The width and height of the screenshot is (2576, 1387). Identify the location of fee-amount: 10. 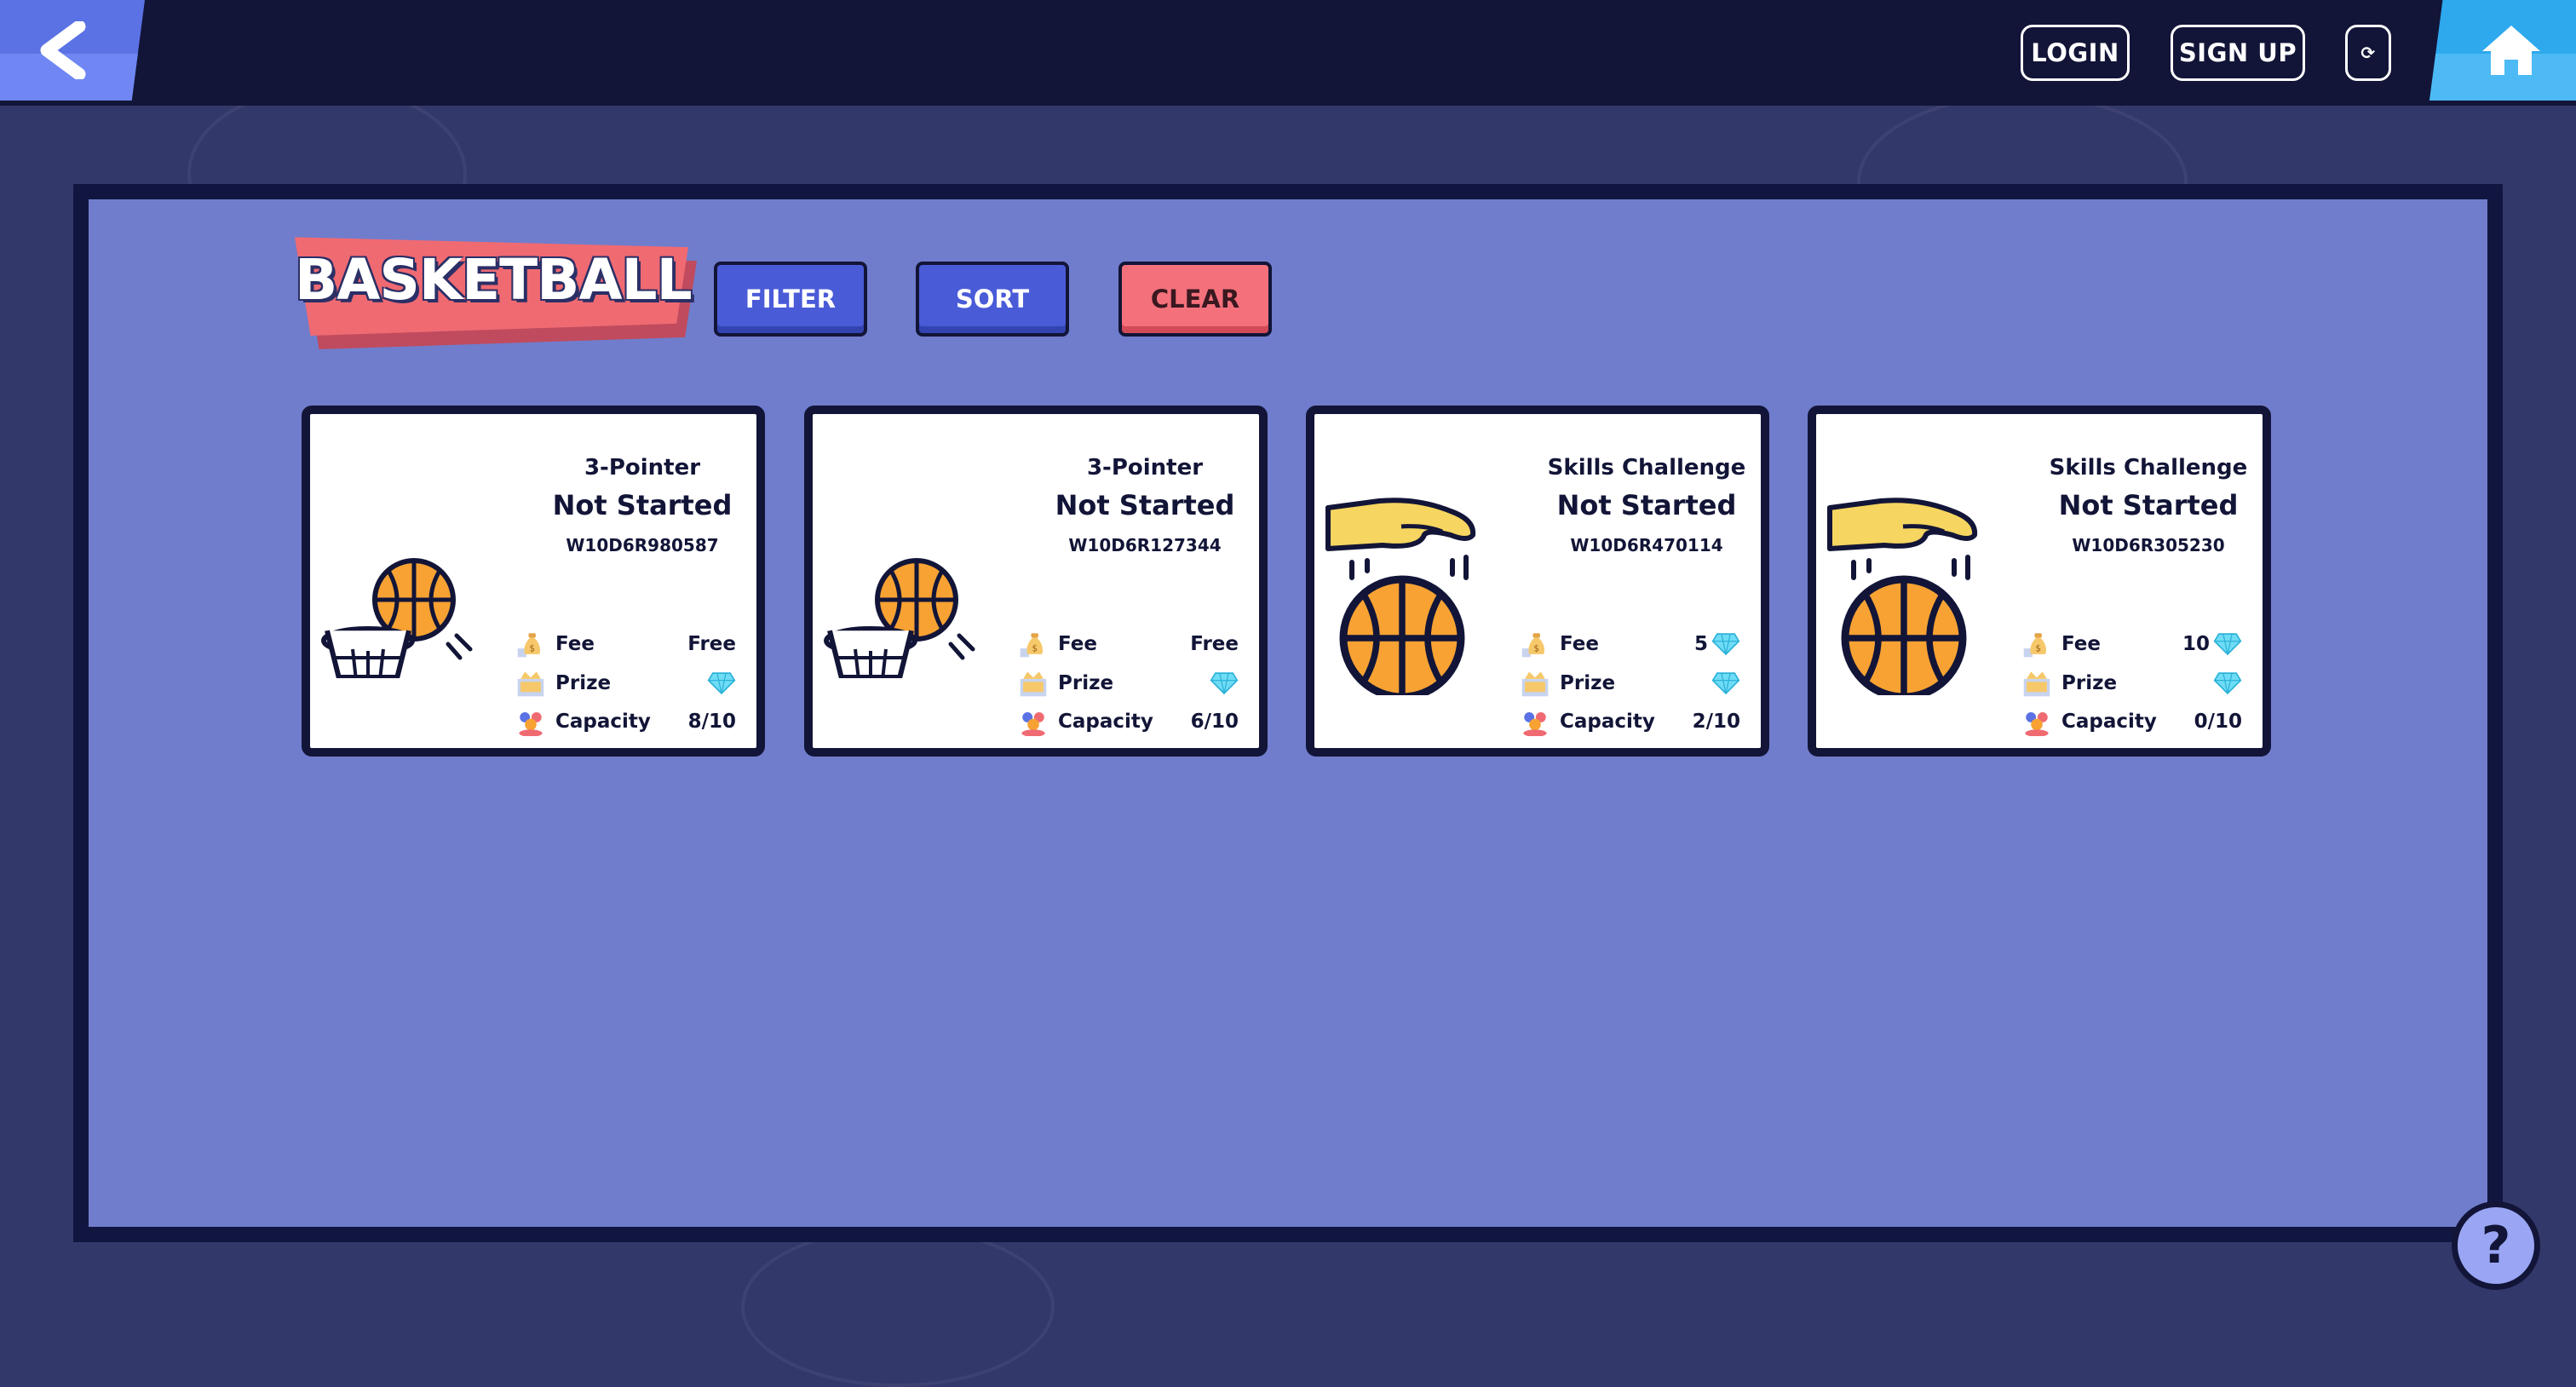
(2196, 644).